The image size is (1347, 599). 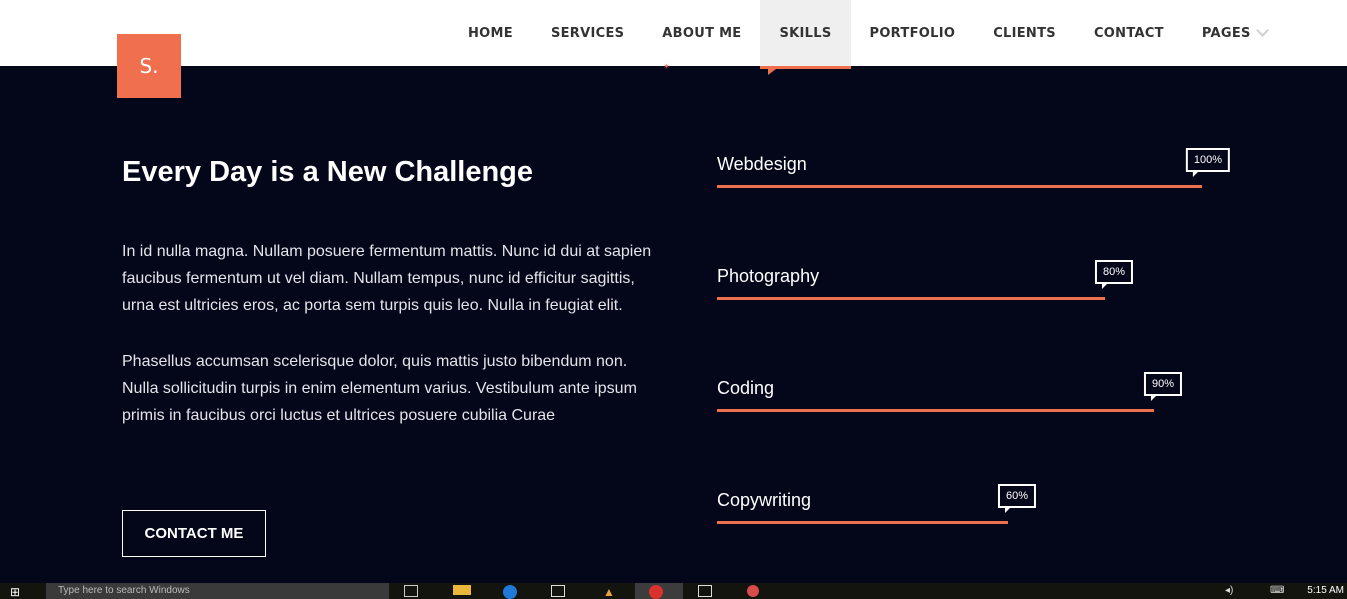 What do you see at coordinates (666, 66) in the screenshot?
I see `spark-icon: ✶` at bounding box center [666, 66].